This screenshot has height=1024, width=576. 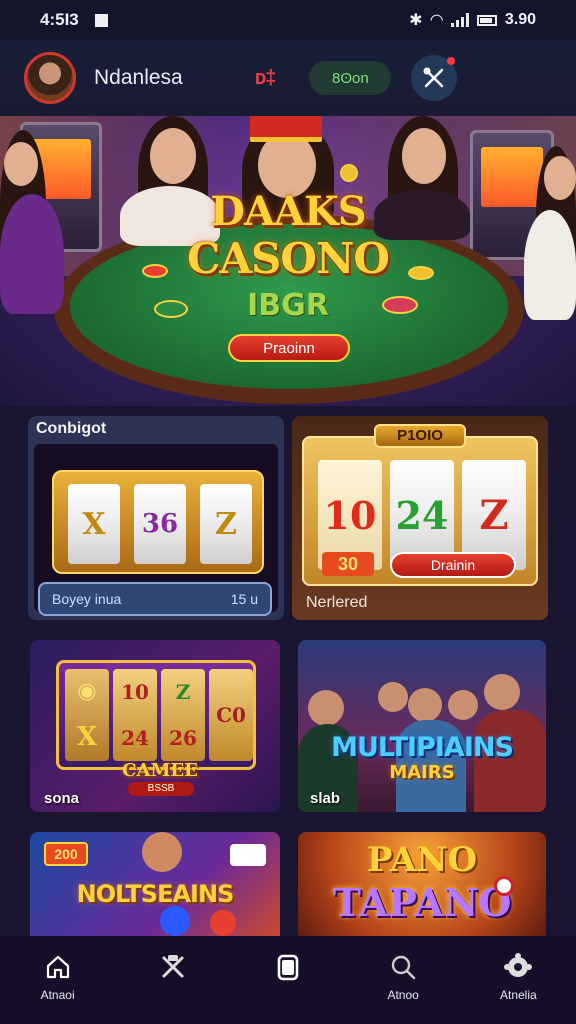 I want to click on nav-search: Atnoo, so click(x=403, y=977).